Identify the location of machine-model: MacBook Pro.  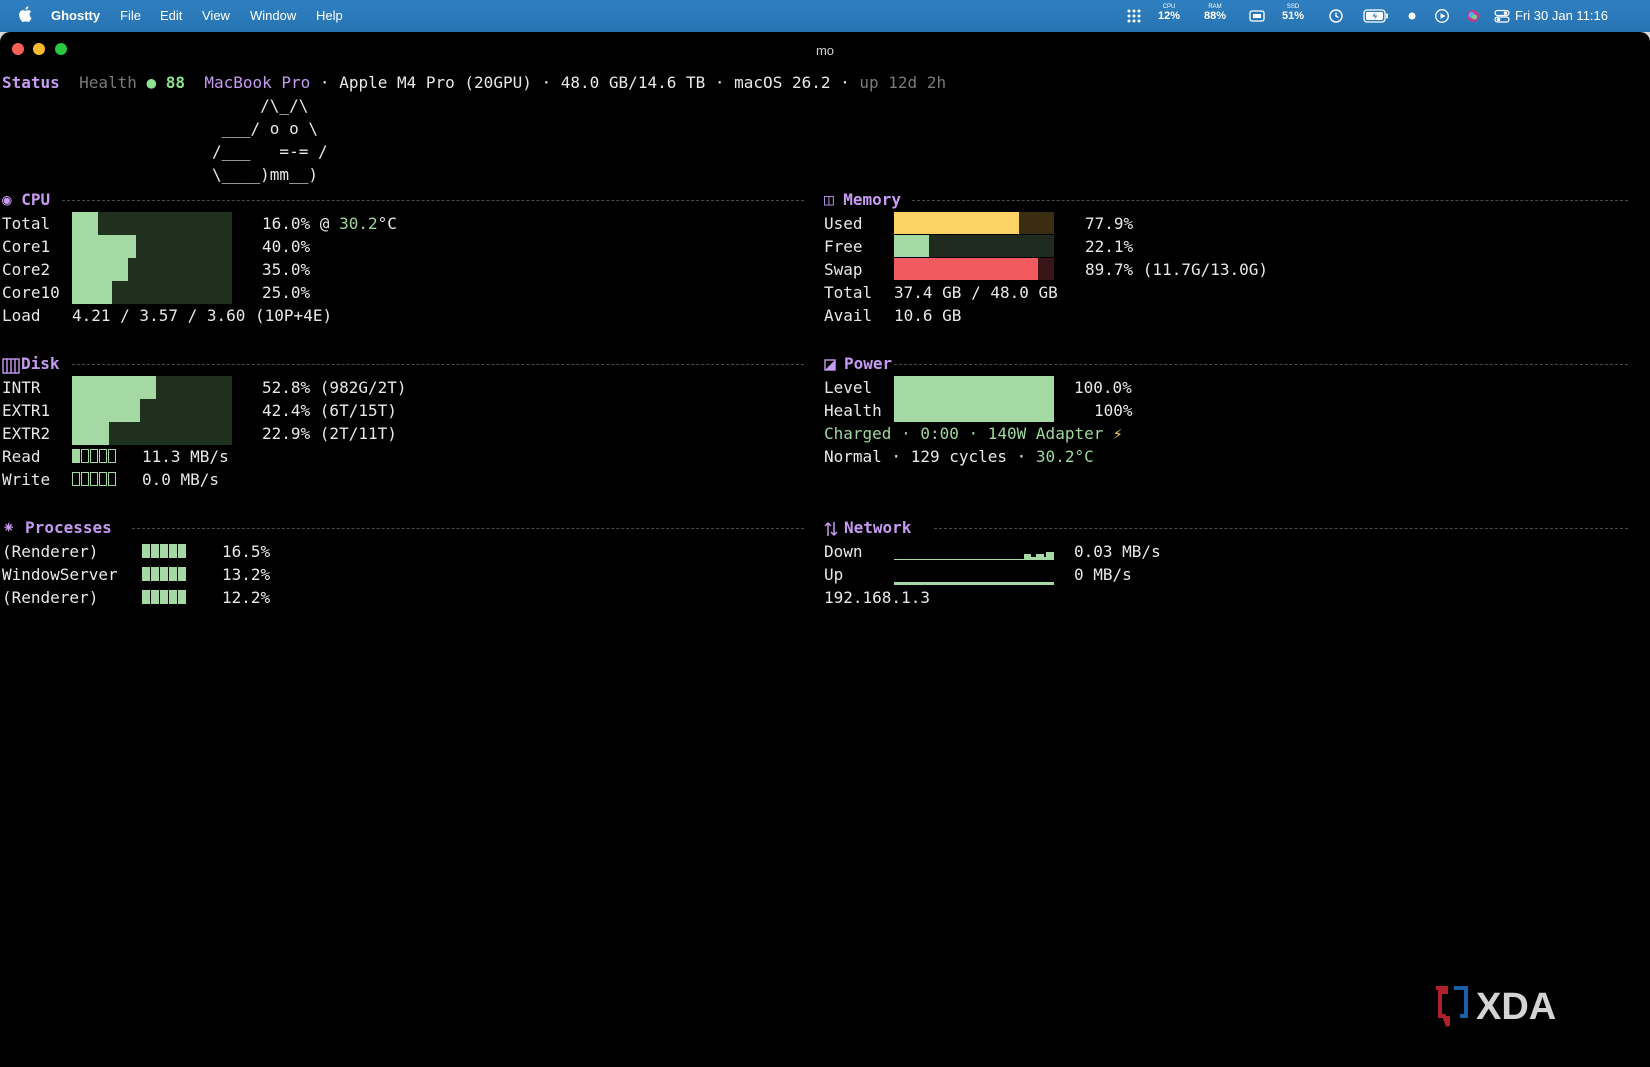
(257, 82).